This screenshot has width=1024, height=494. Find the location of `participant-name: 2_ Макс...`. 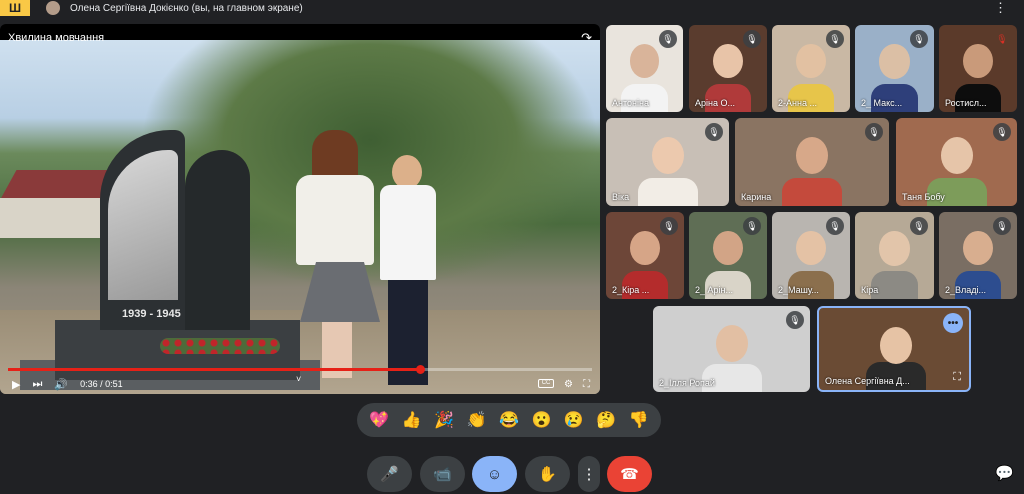

participant-name: 2_ Макс... is located at coordinates (882, 103).